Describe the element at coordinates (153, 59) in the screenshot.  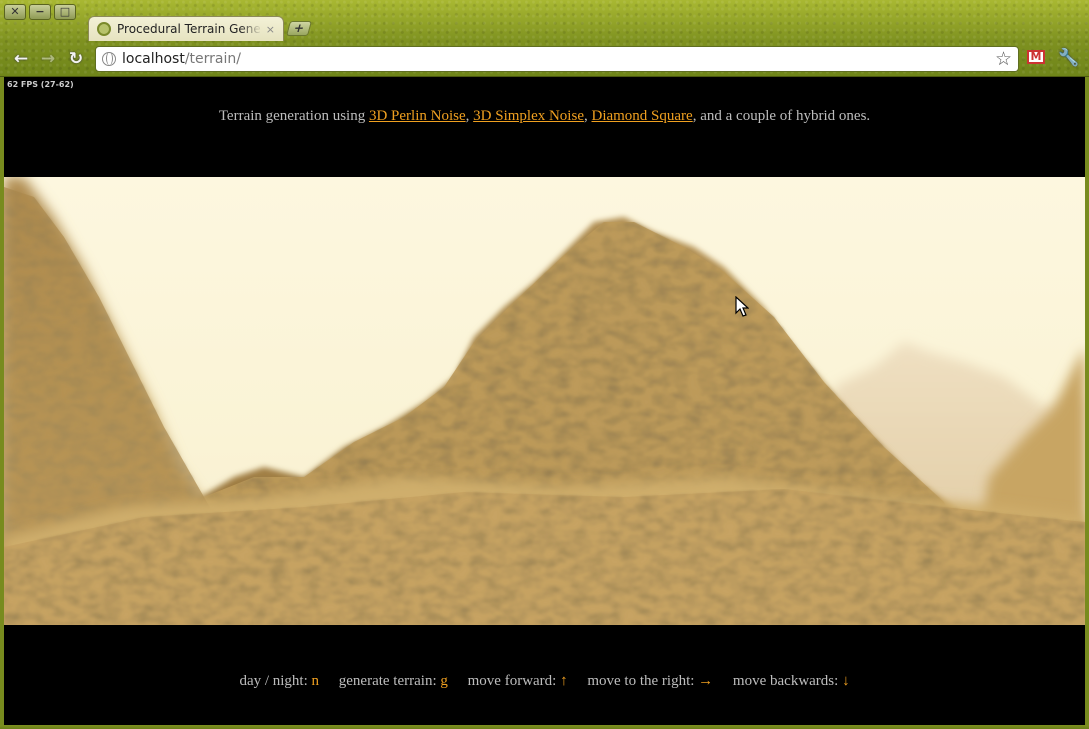
I see `url-host: localhost` at that location.